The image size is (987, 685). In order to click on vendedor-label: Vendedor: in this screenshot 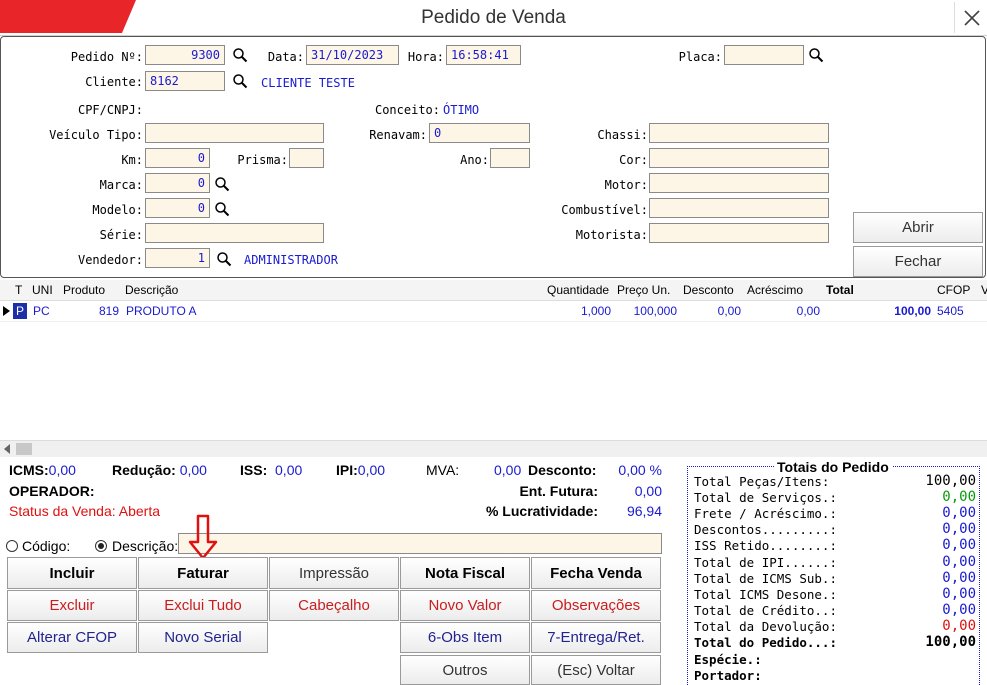, I will do `click(110, 260)`.